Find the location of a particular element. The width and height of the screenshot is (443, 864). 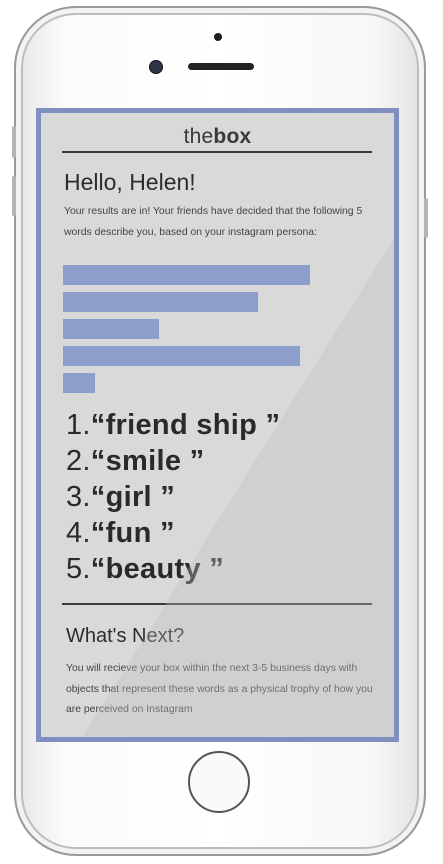

word-text: “girl ” is located at coordinates (133, 497).